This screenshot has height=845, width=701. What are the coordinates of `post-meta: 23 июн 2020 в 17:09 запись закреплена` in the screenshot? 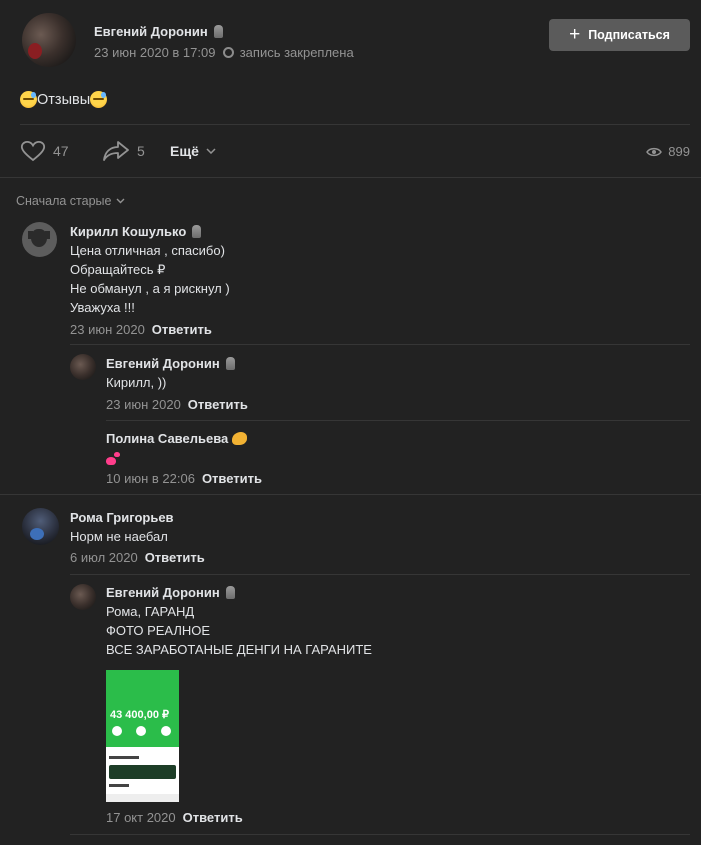 It's located at (224, 52).